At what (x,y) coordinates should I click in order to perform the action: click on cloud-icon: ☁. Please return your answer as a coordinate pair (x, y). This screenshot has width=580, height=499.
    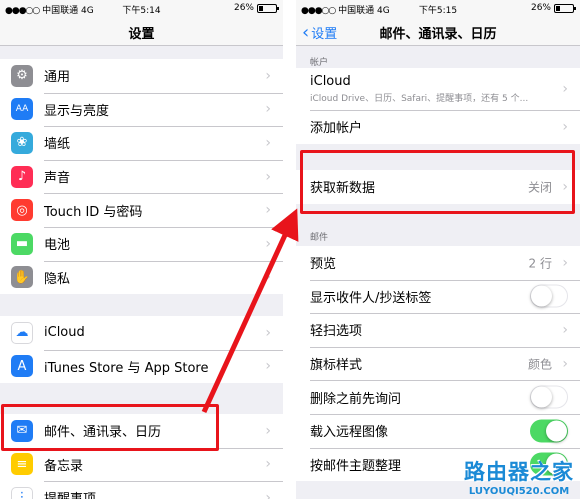
    Looking at the image, I should click on (22, 332).